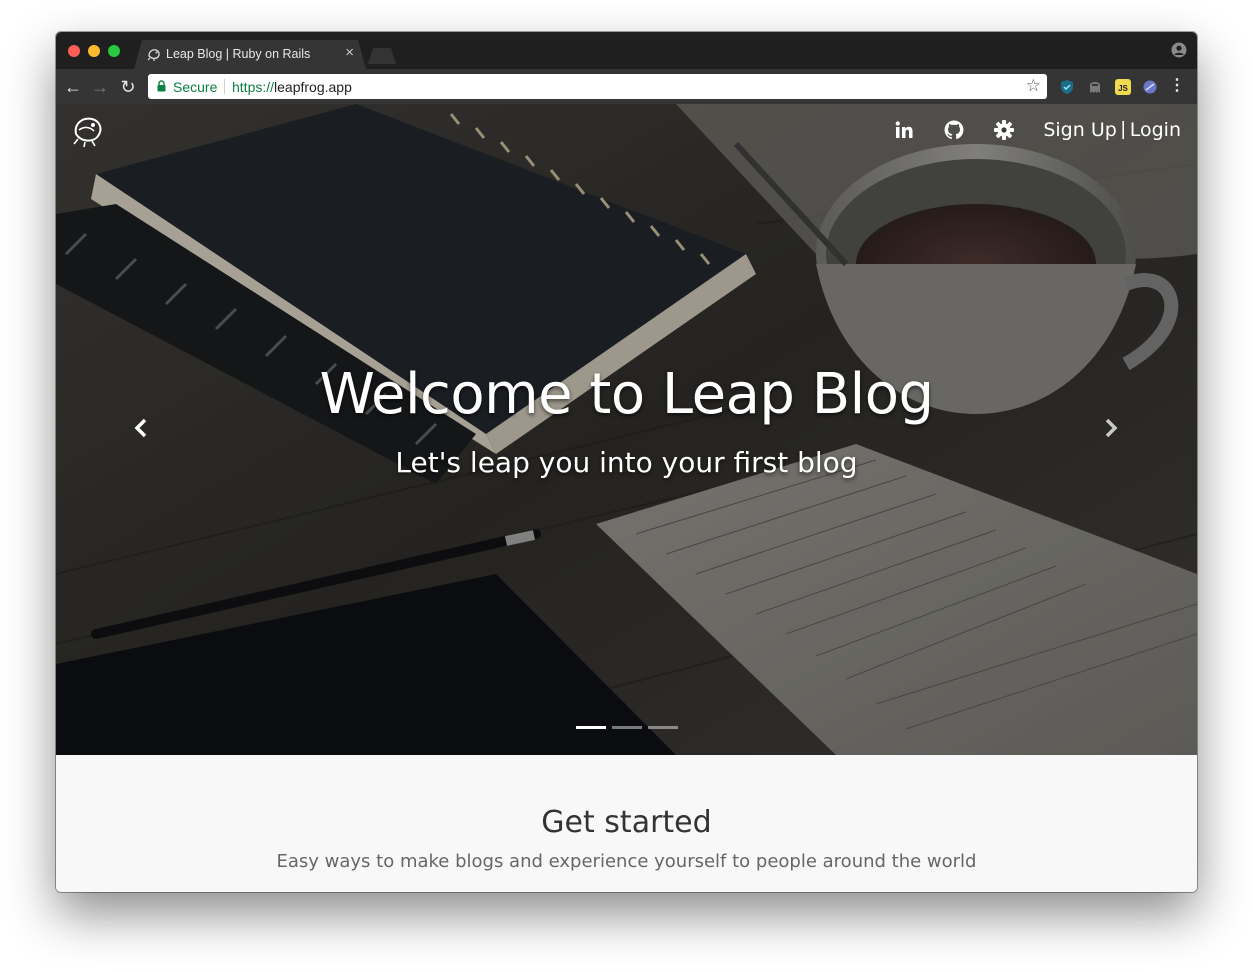 The height and width of the screenshot is (972, 1253). What do you see at coordinates (597, 86) in the screenshot?
I see `address-bar: Secure https://leapfrog.app ☆` at bounding box center [597, 86].